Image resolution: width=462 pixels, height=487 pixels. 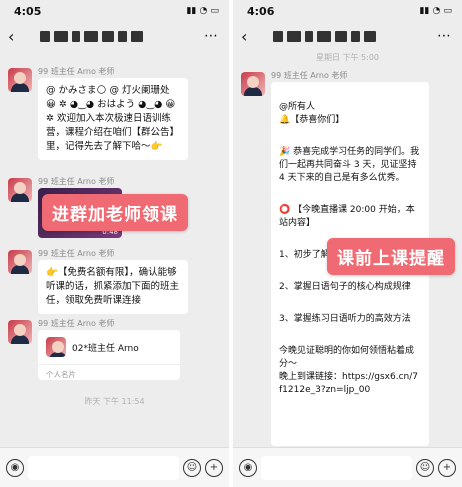 What do you see at coordinates (347, 57) in the screenshot?
I see `message-timestamp: 星期日 下午 5:00` at bounding box center [347, 57].